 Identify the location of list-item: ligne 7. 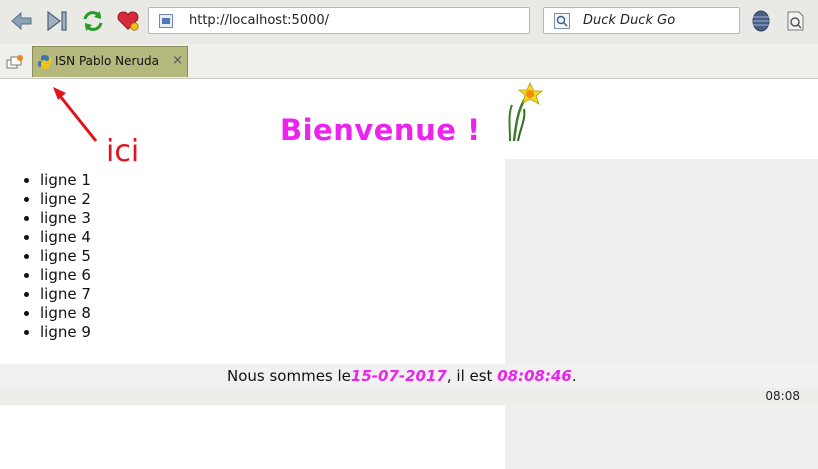
(65, 294).